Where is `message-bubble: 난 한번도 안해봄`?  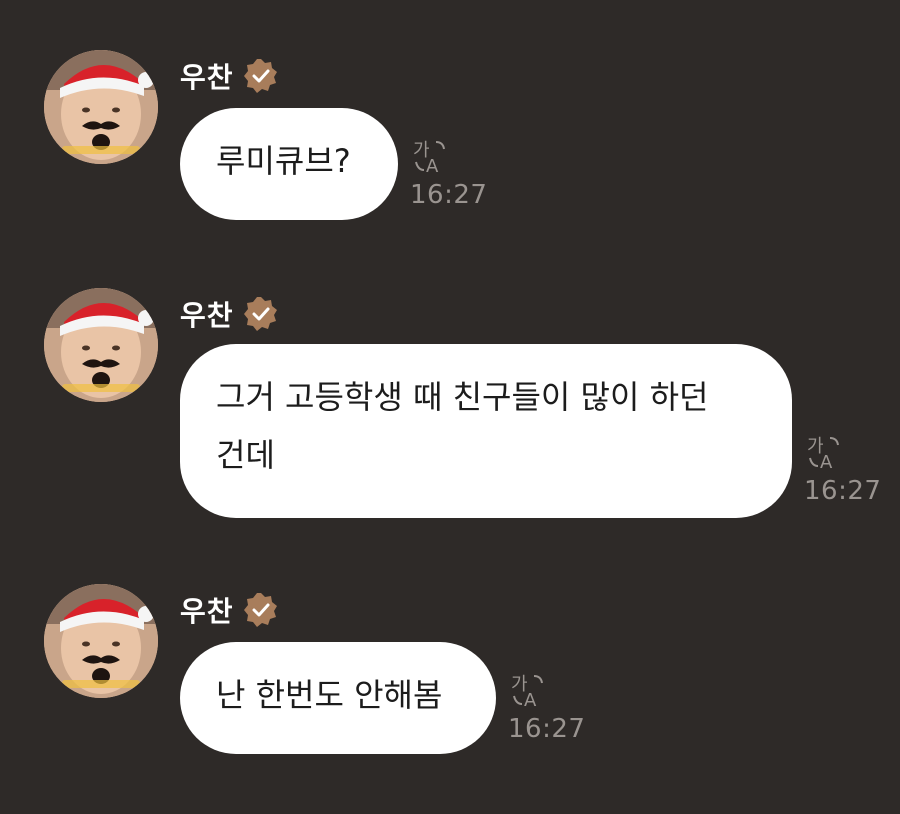
message-bubble: 난 한번도 안해봄 is located at coordinates (338, 698).